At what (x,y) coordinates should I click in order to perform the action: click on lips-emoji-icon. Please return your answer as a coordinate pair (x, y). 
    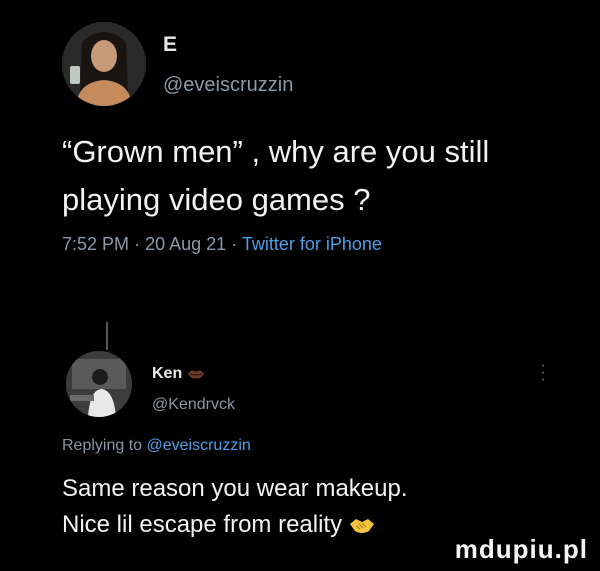
    Looking at the image, I should click on (195, 374).